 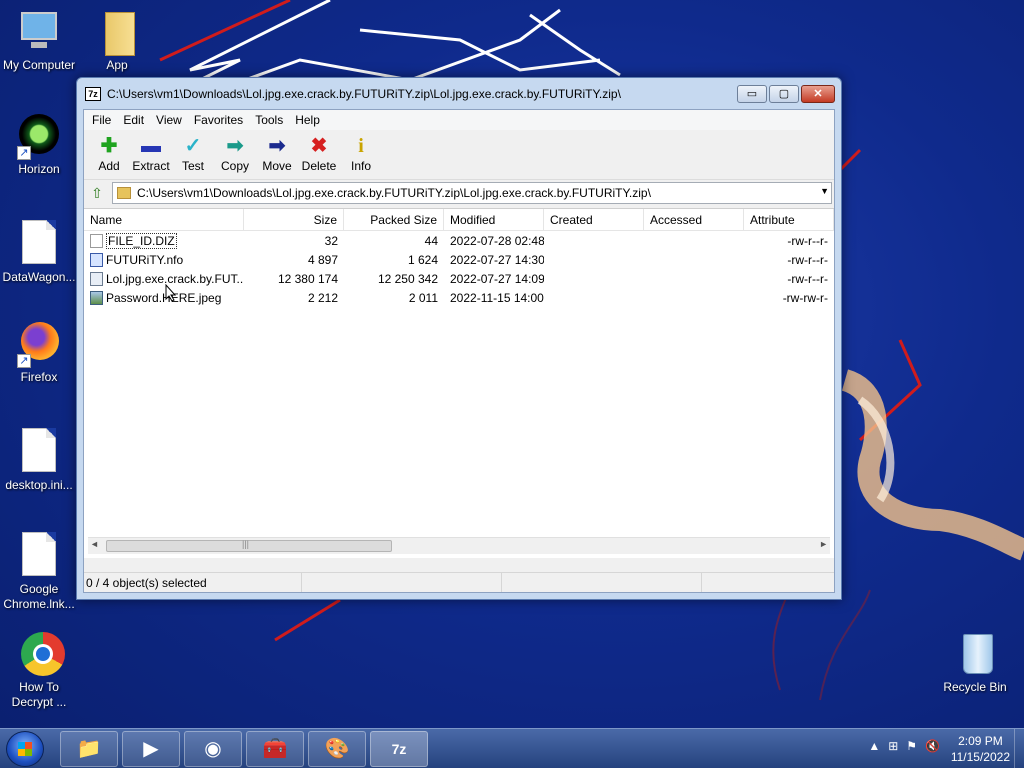 I want to click on info-button: i Info, so click(x=361, y=154).